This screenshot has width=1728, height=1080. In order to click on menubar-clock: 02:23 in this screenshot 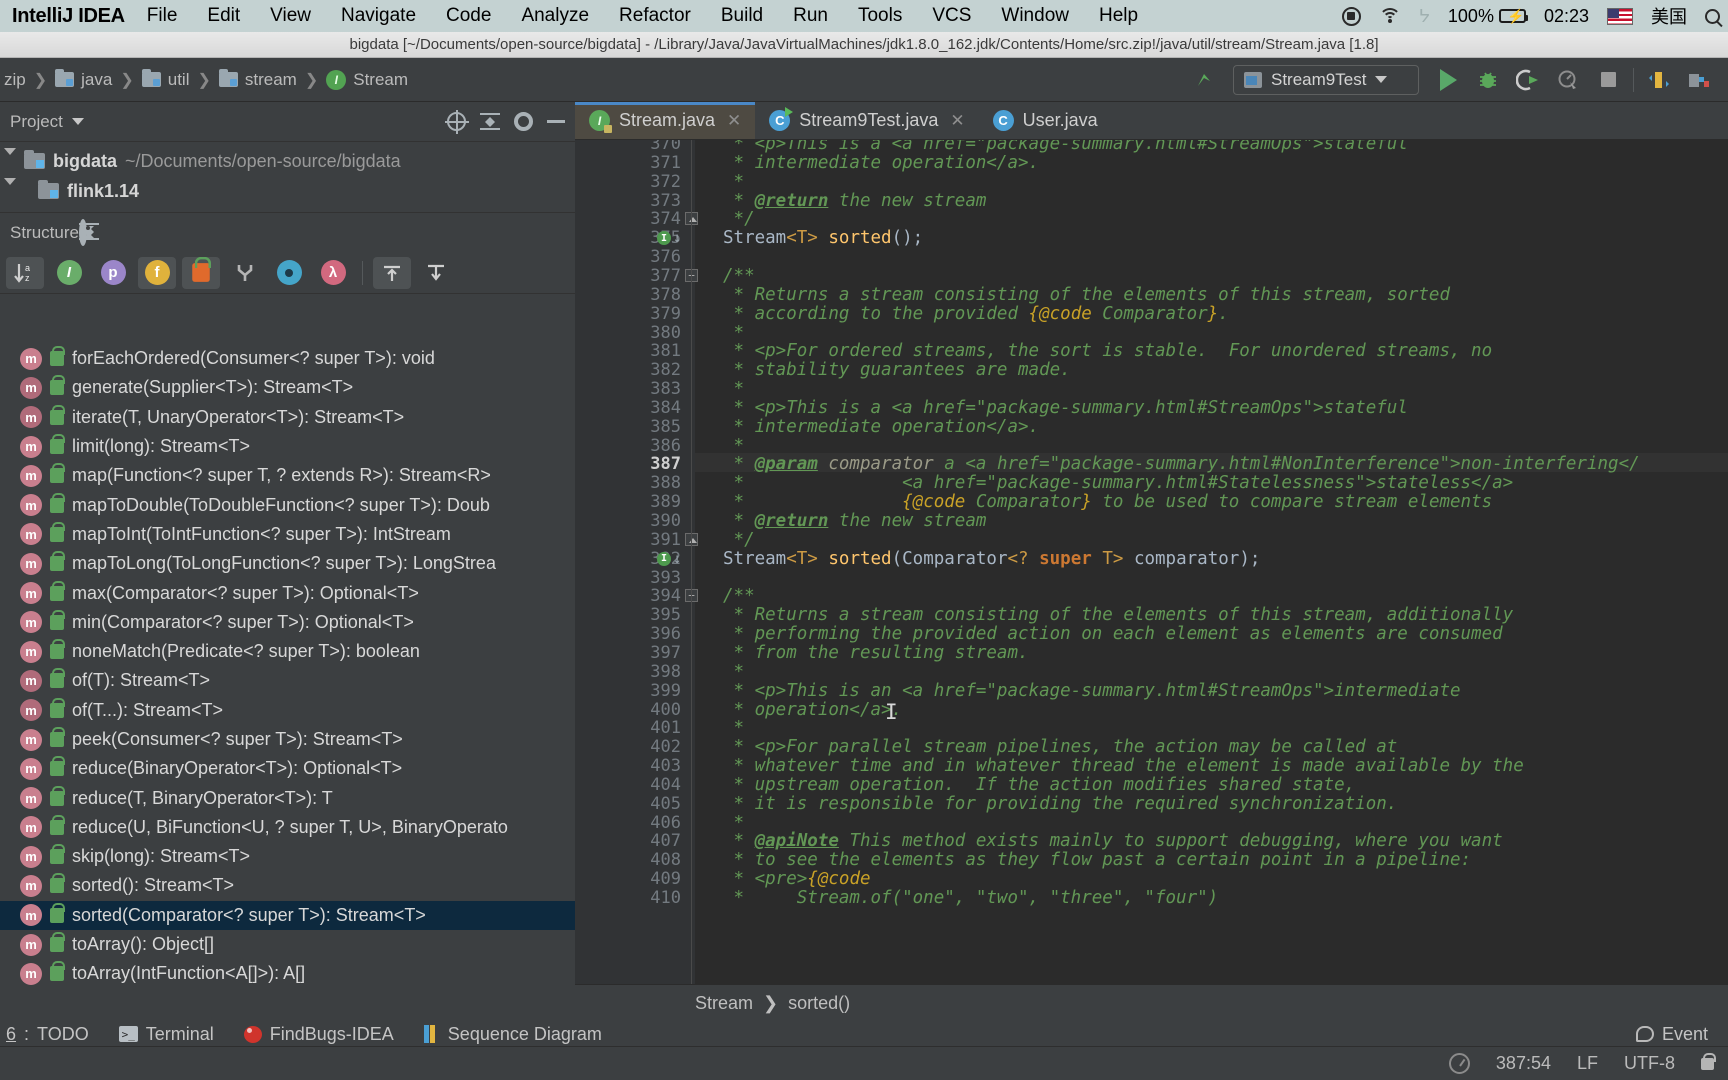, I will do `click(1566, 16)`.